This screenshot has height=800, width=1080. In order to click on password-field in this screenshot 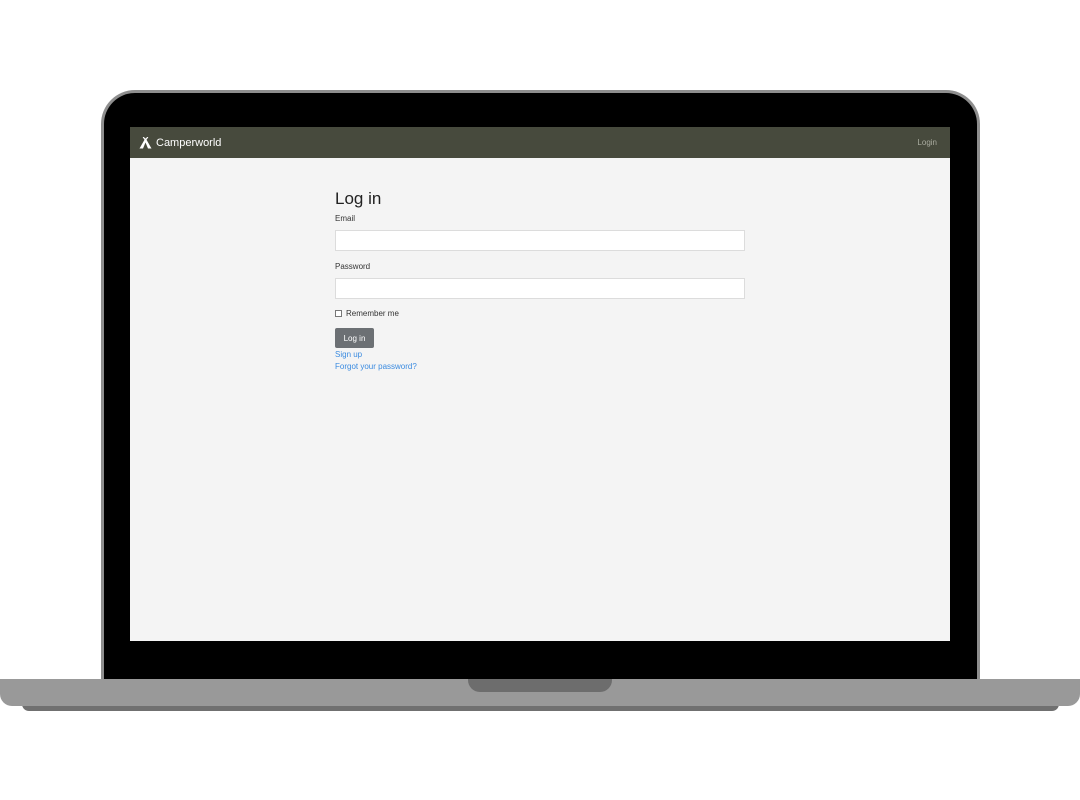, I will do `click(540, 288)`.